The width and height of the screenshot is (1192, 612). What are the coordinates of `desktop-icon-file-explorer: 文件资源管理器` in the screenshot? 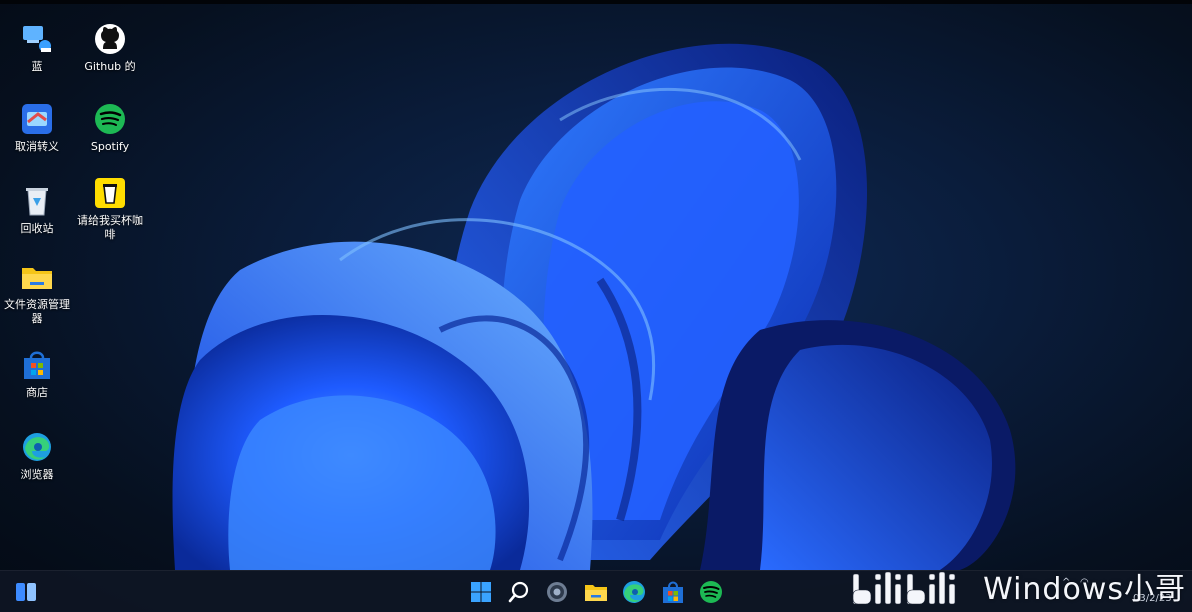 It's located at (37, 293).